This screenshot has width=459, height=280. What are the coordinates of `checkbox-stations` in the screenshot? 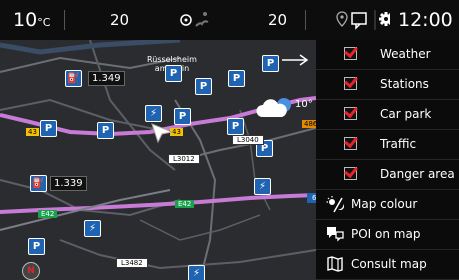 It's located at (350, 83).